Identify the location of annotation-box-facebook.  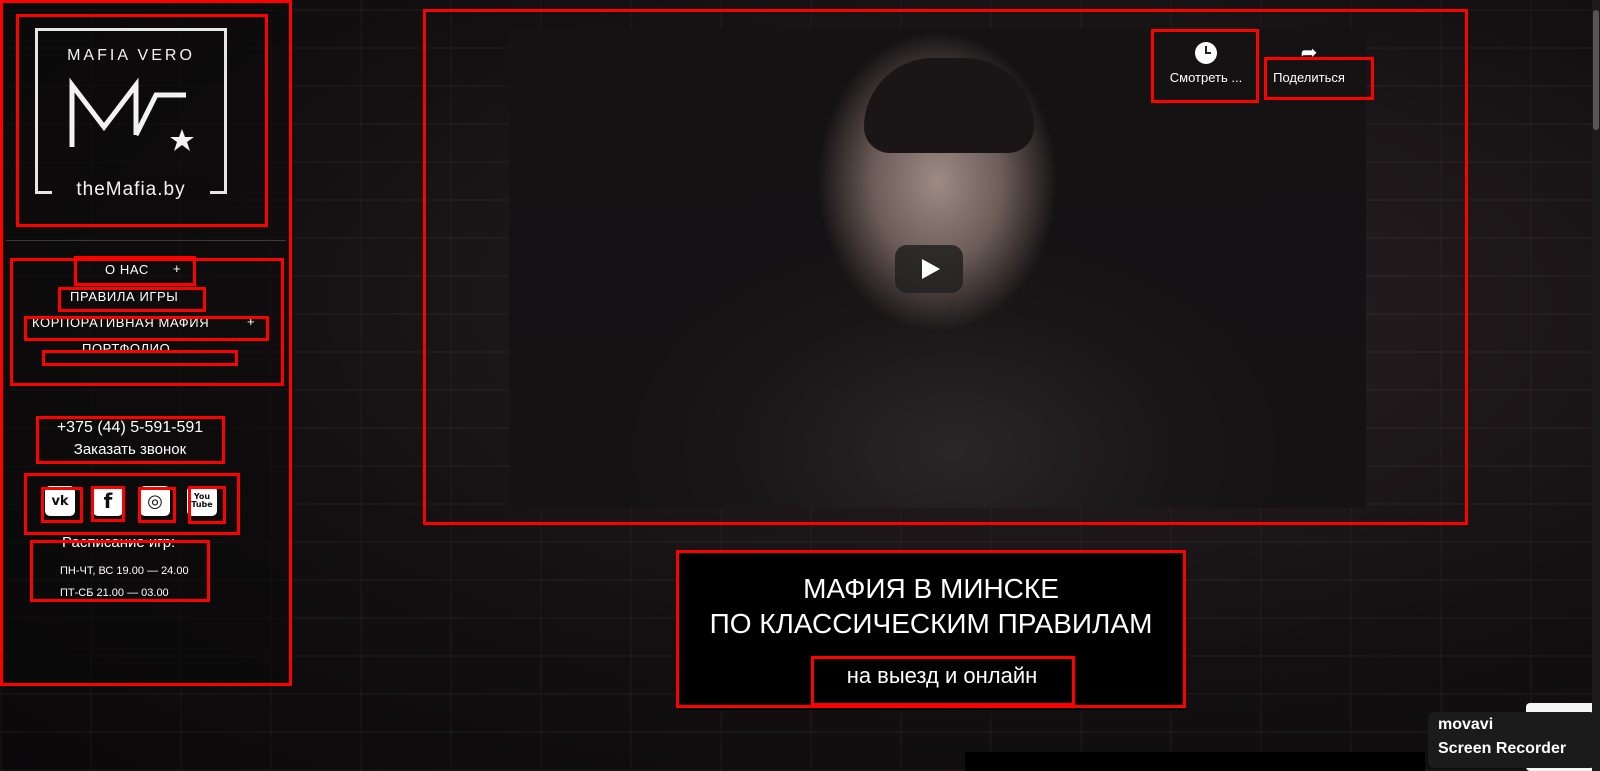
(108, 504).